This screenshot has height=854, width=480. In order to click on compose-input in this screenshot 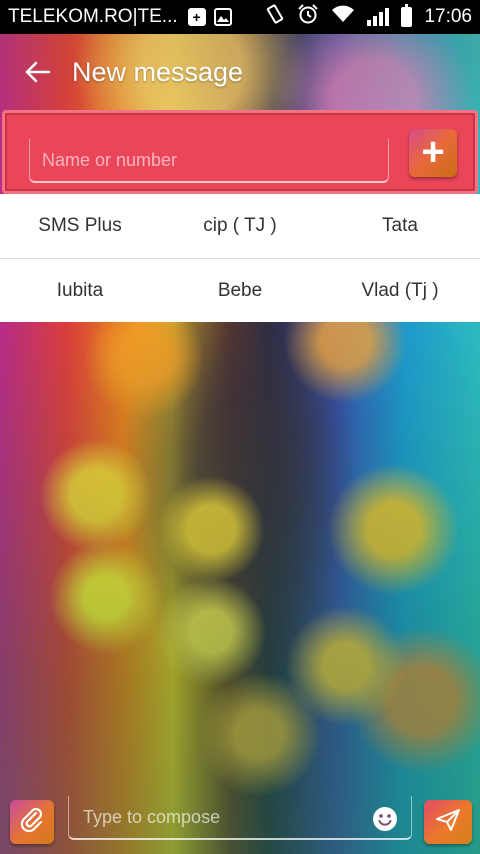, I will do `click(240, 818)`.